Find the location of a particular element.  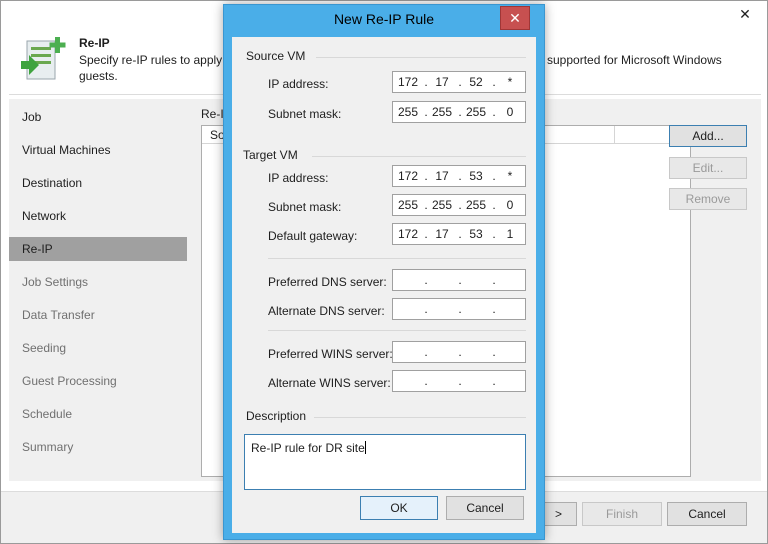

wizard-close-icon: ✕ is located at coordinates (745, 14).